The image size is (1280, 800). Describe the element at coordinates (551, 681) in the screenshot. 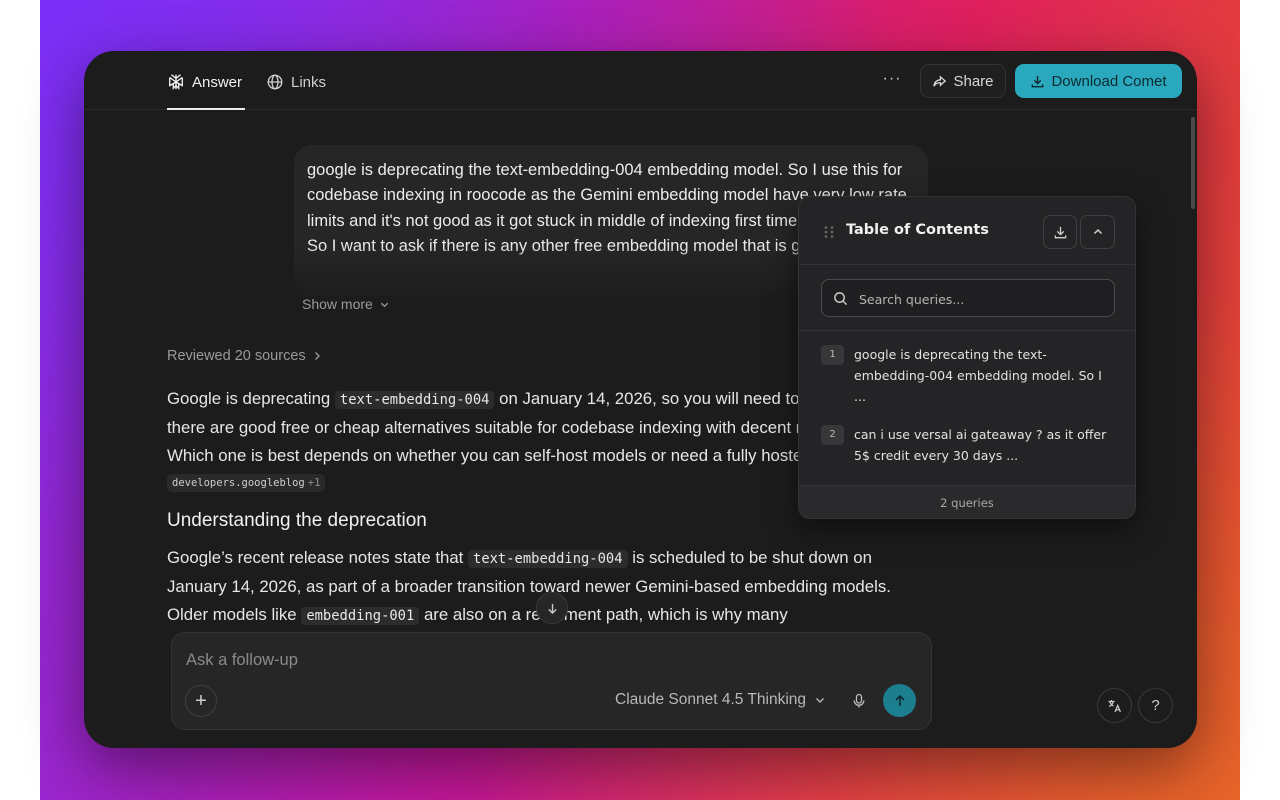

I see `follow-up-box: + Claude Sonnet 4.5 Thinking` at that location.